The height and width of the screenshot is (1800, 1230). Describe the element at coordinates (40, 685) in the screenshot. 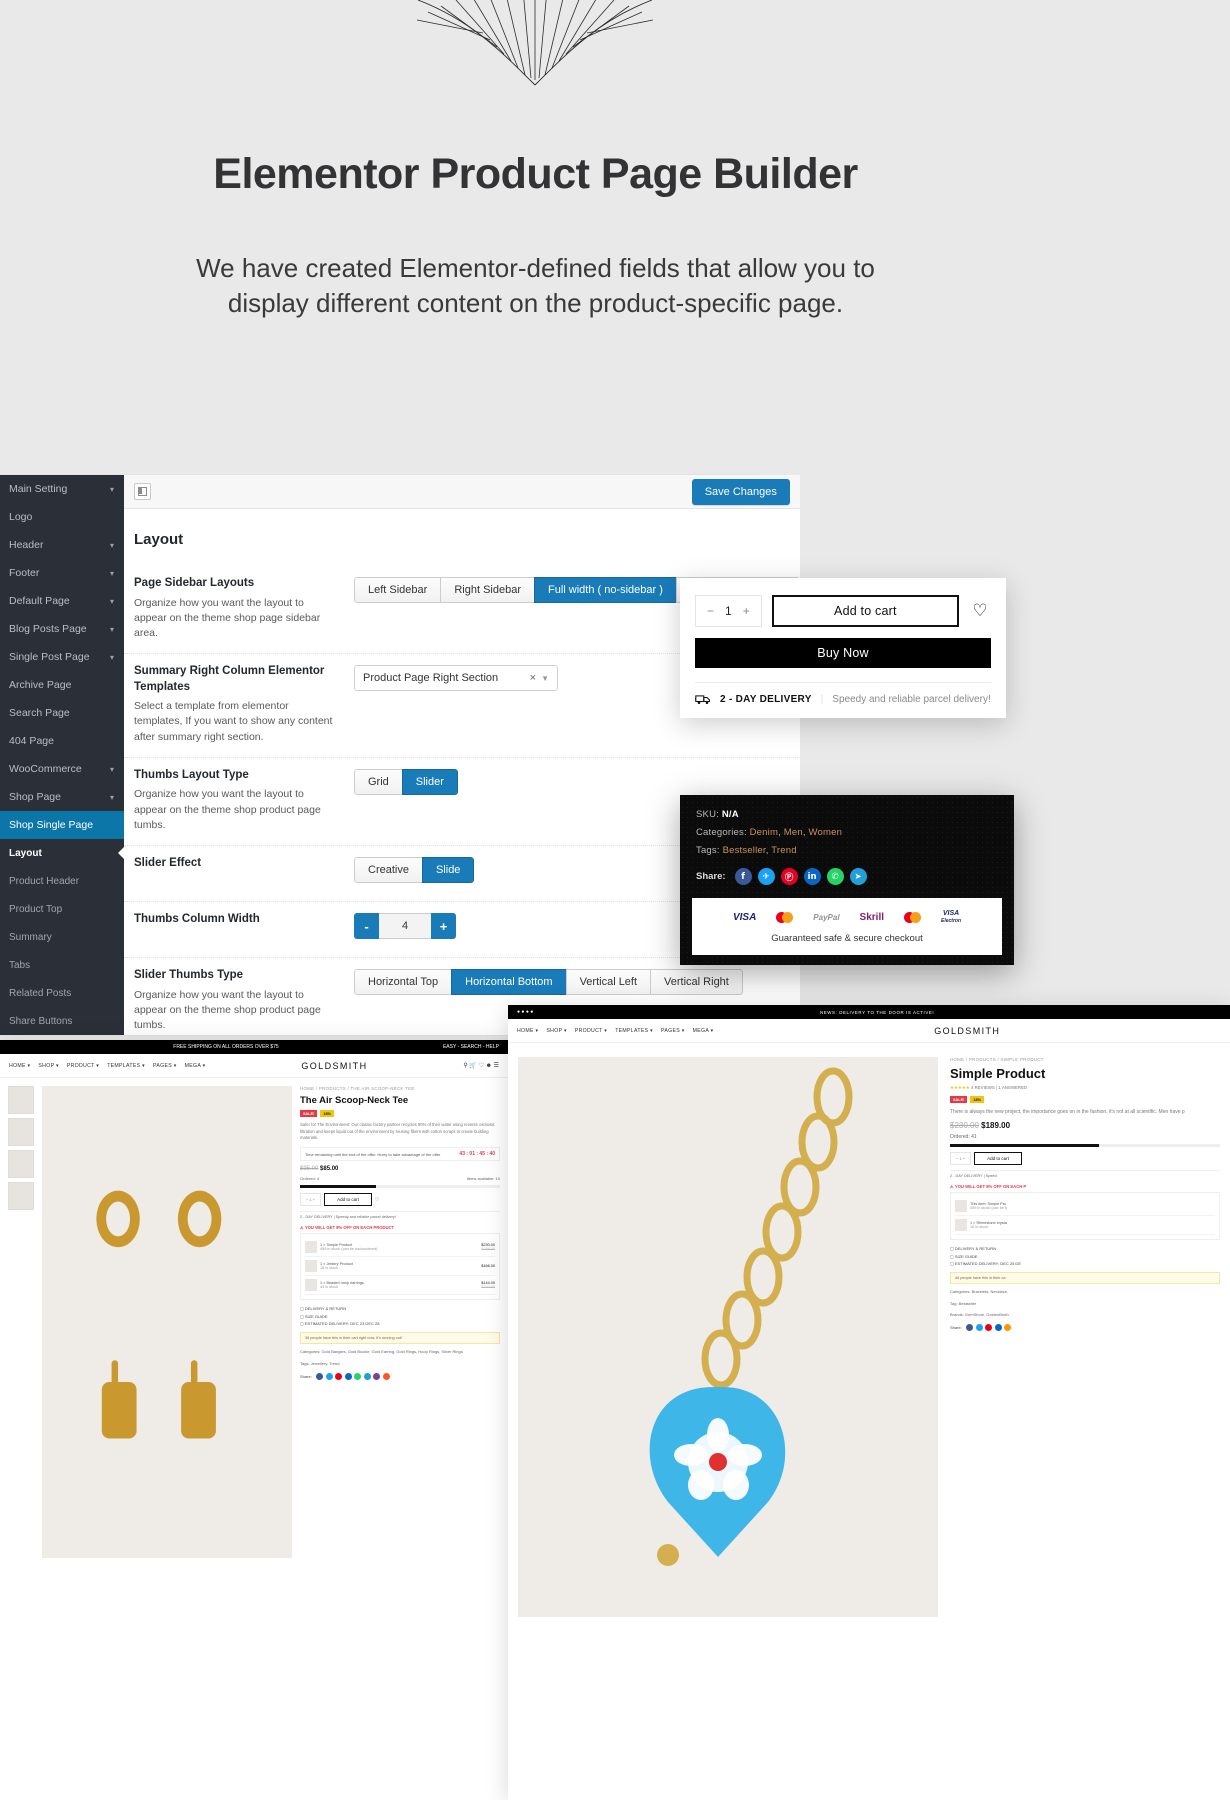

I see `sidebar-item-label: Archive Page` at that location.